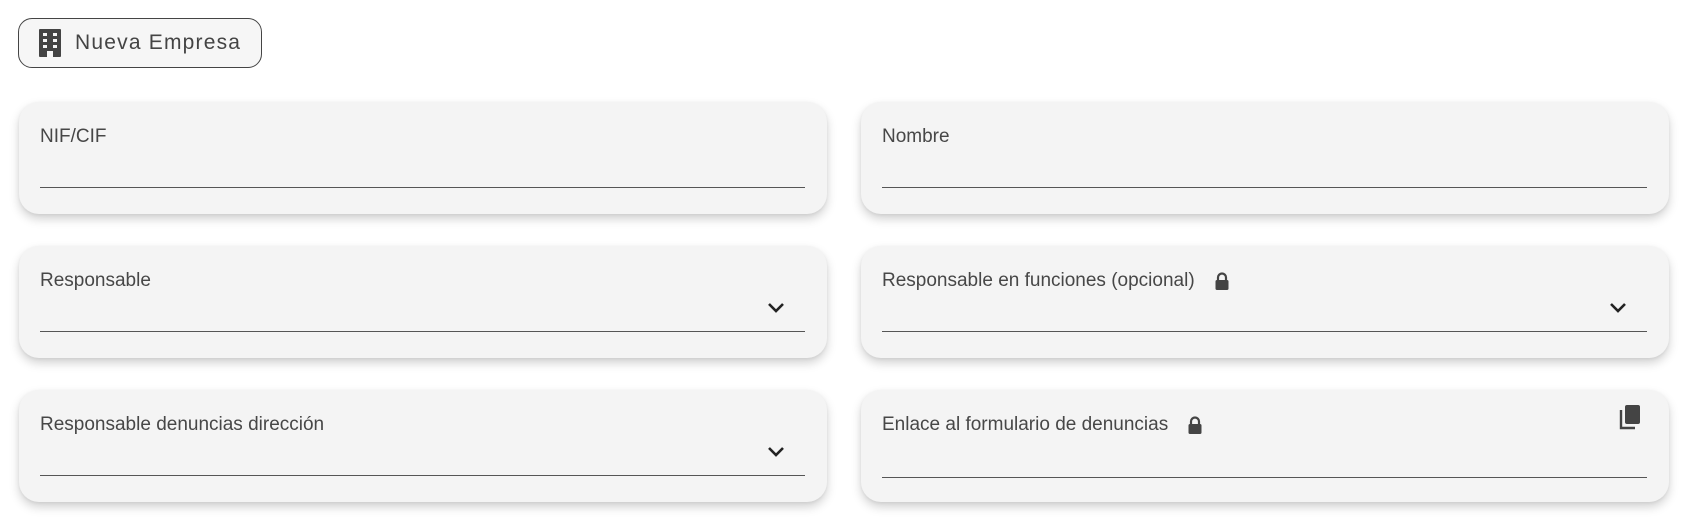 This screenshot has height=525, width=1687. I want to click on responsable-select, so click(403, 314).